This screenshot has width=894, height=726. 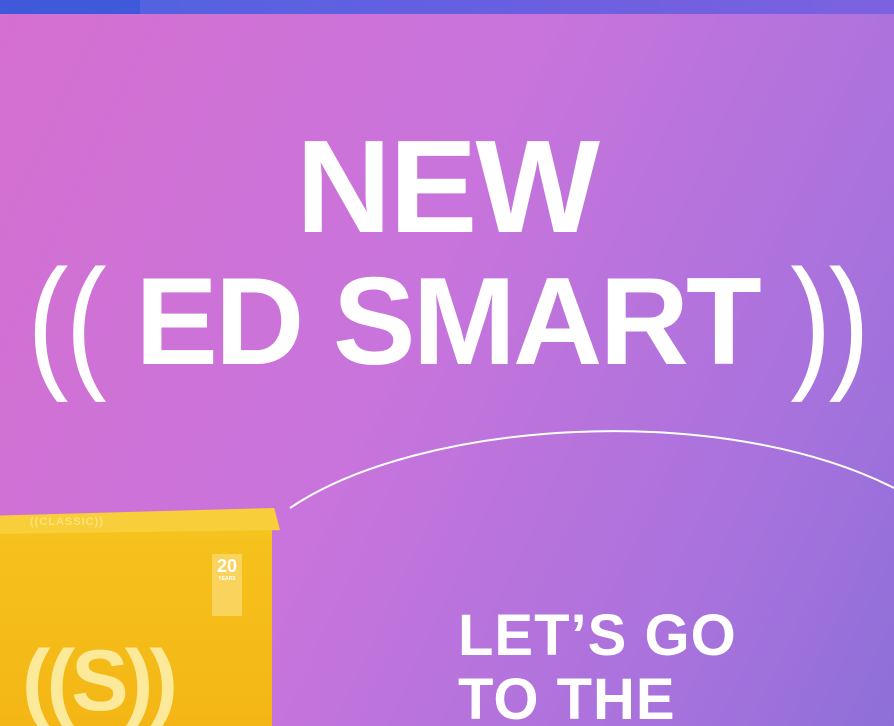 I want to click on cta-text: LET’S GO TO THE, so click(x=597, y=665).